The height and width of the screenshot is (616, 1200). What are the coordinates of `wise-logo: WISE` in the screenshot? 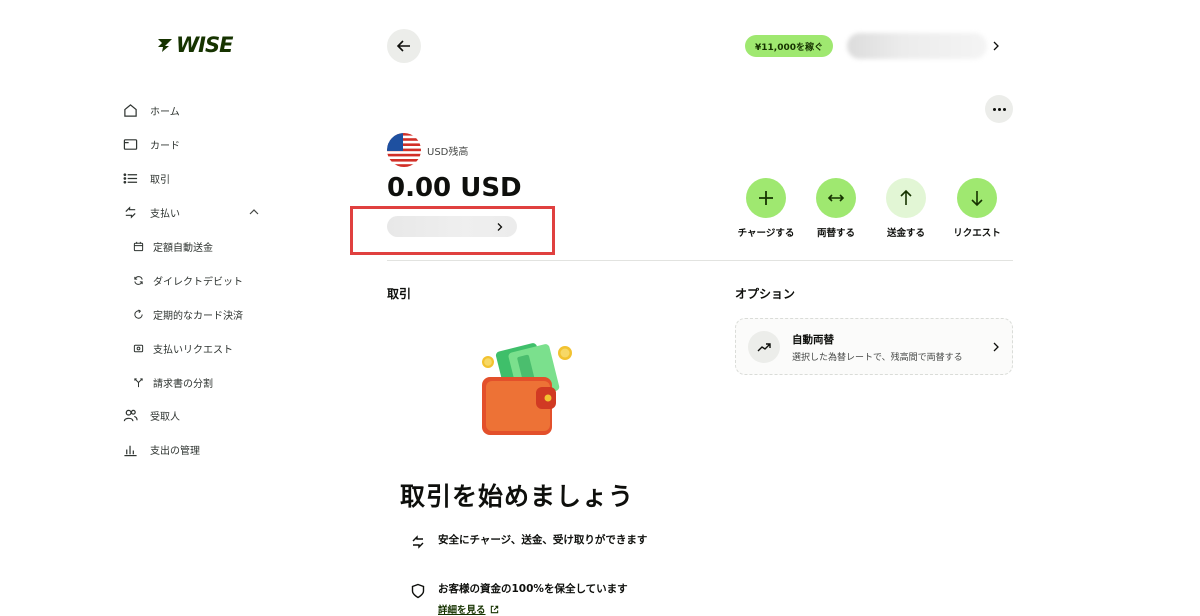 It's located at (194, 45).